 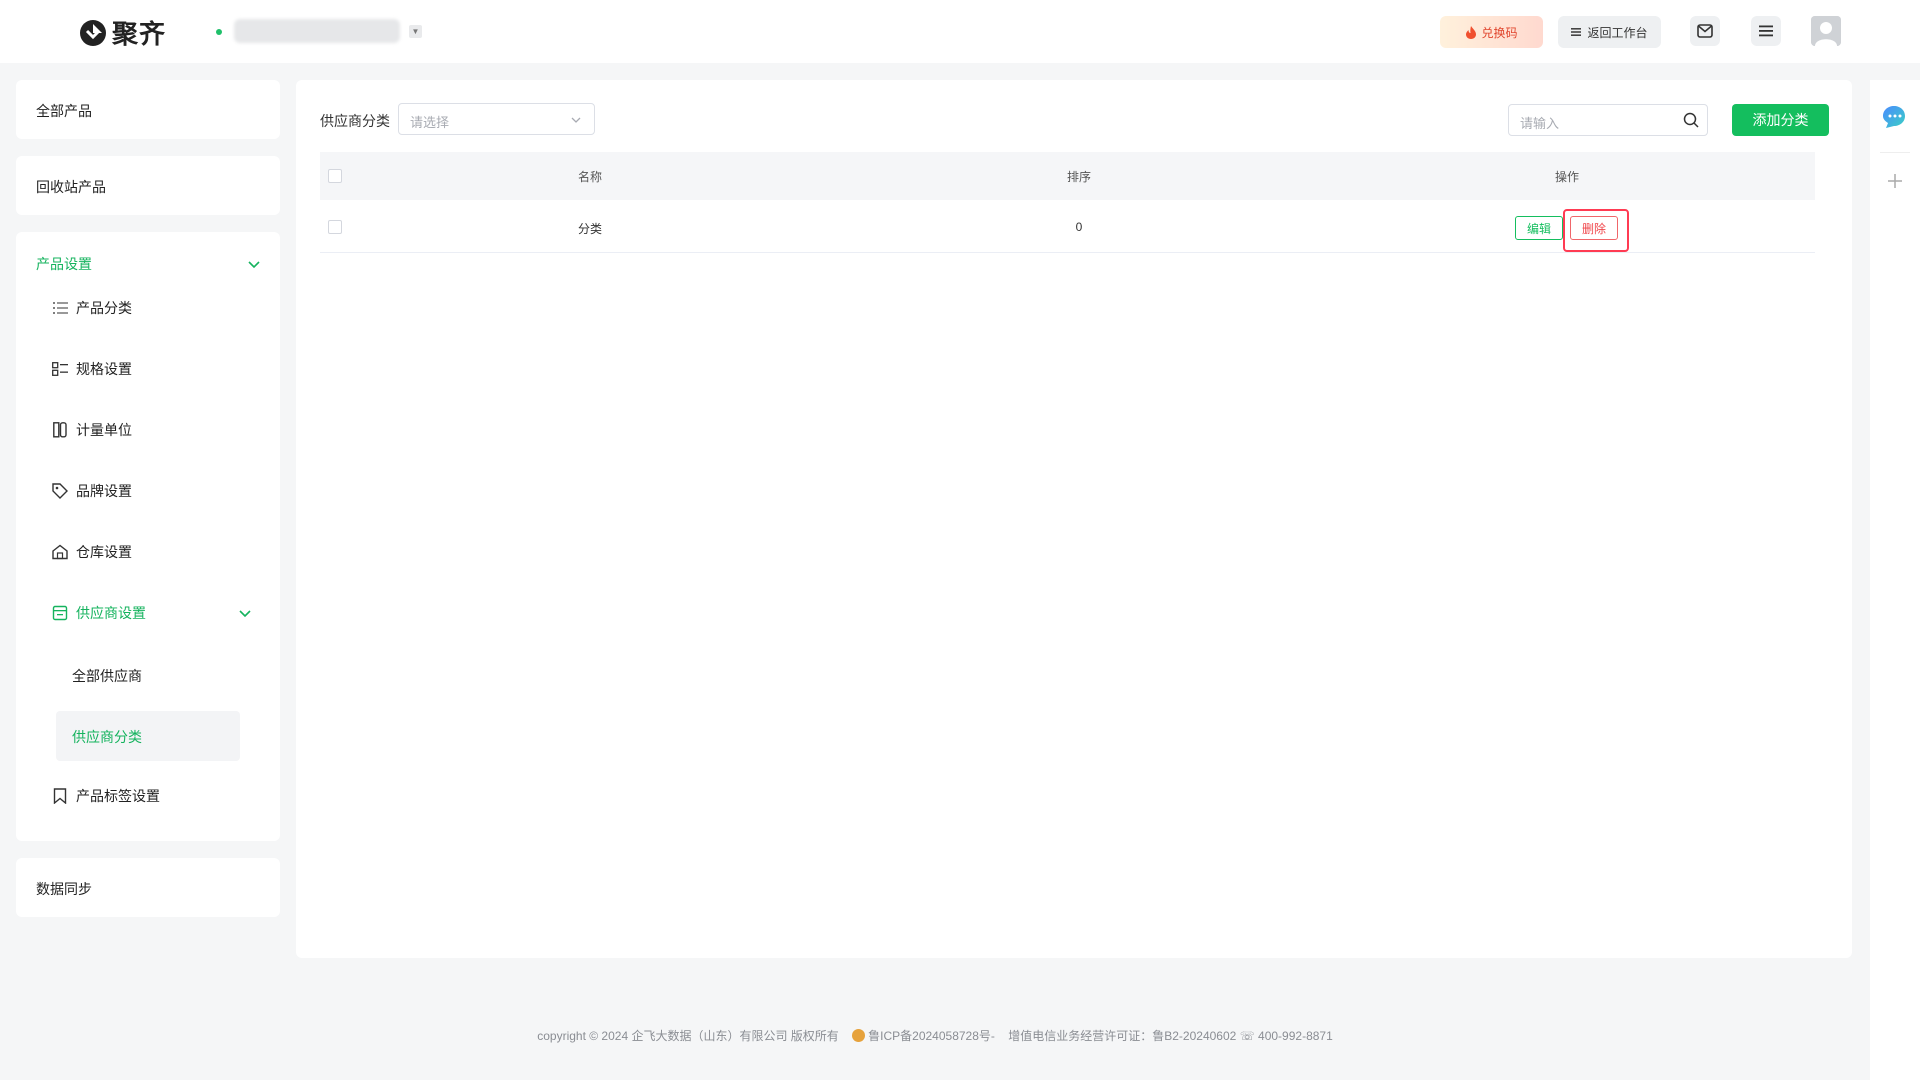 What do you see at coordinates (1895, 152) in the screenshot?
I see `rail-divider` at bounding box center [1895, 152].